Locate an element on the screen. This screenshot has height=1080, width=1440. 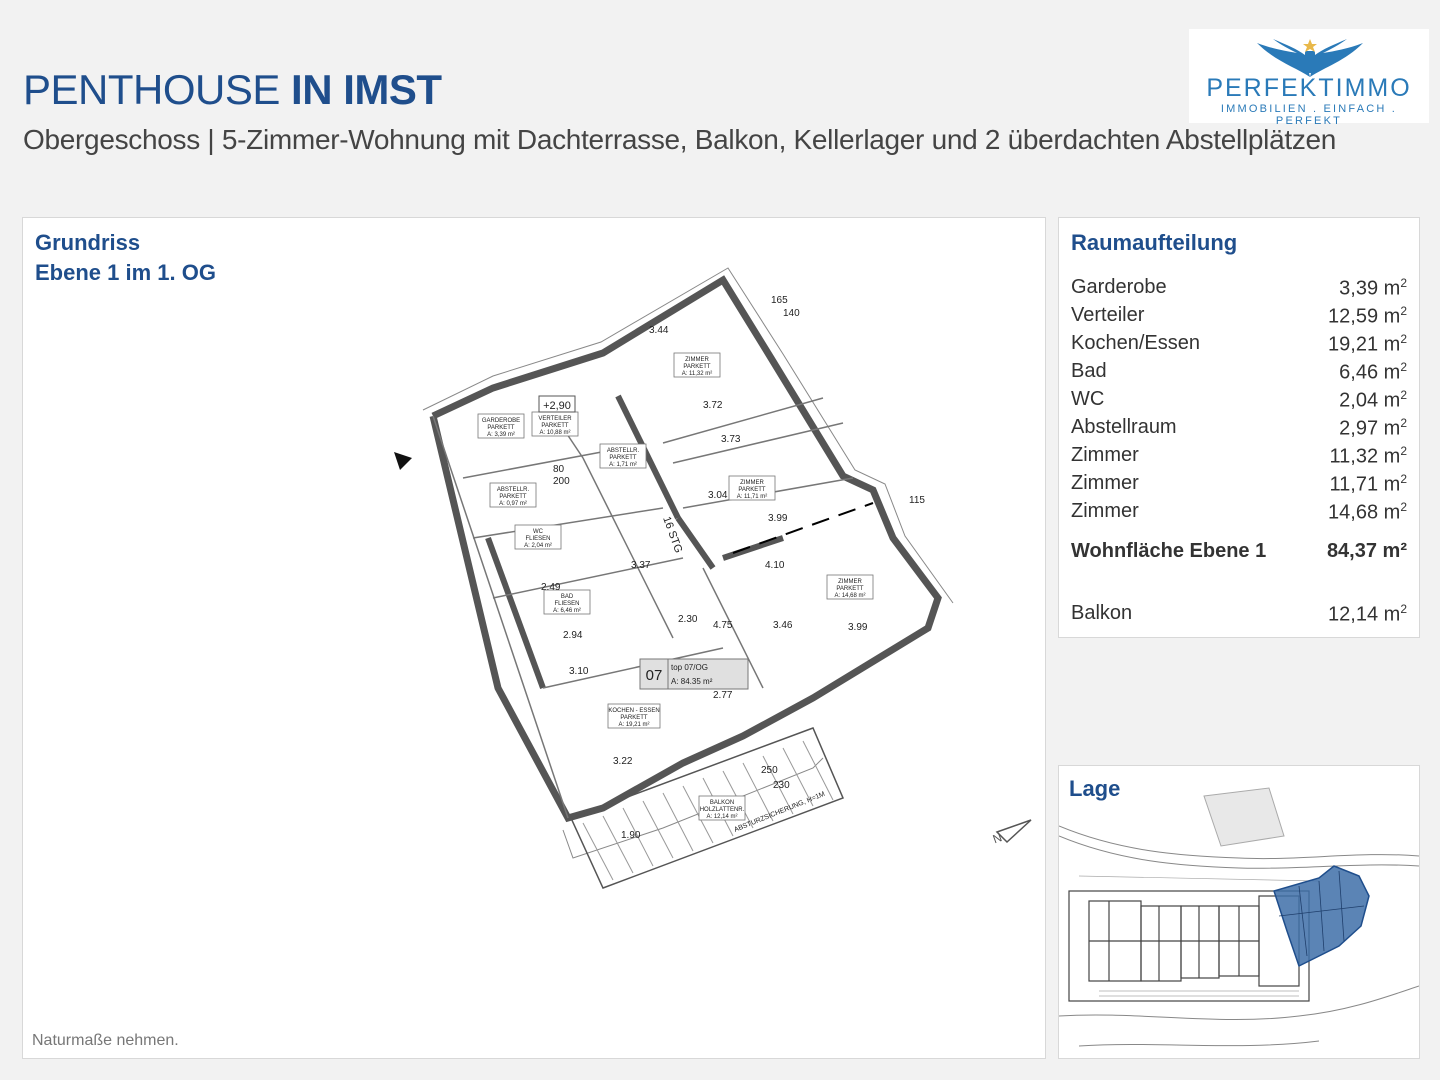
dim-label: 2.30 is located at coordinates (688, 619).